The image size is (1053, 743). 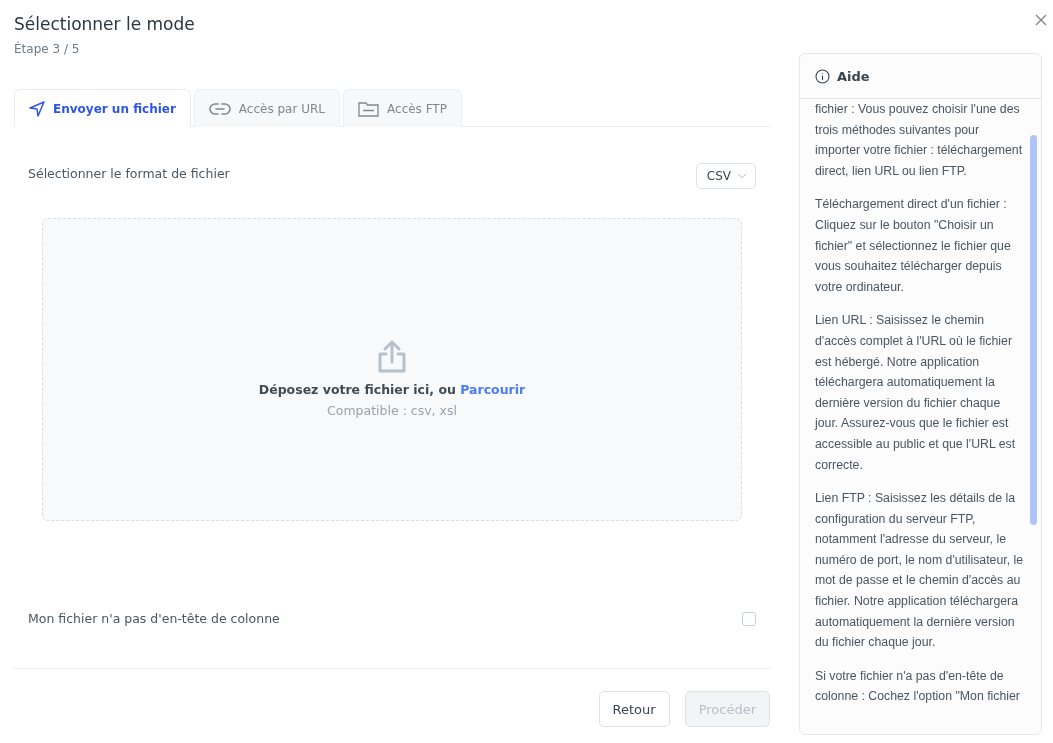 I want to click on tab: Accès FTP, so click(x=402, y=108).